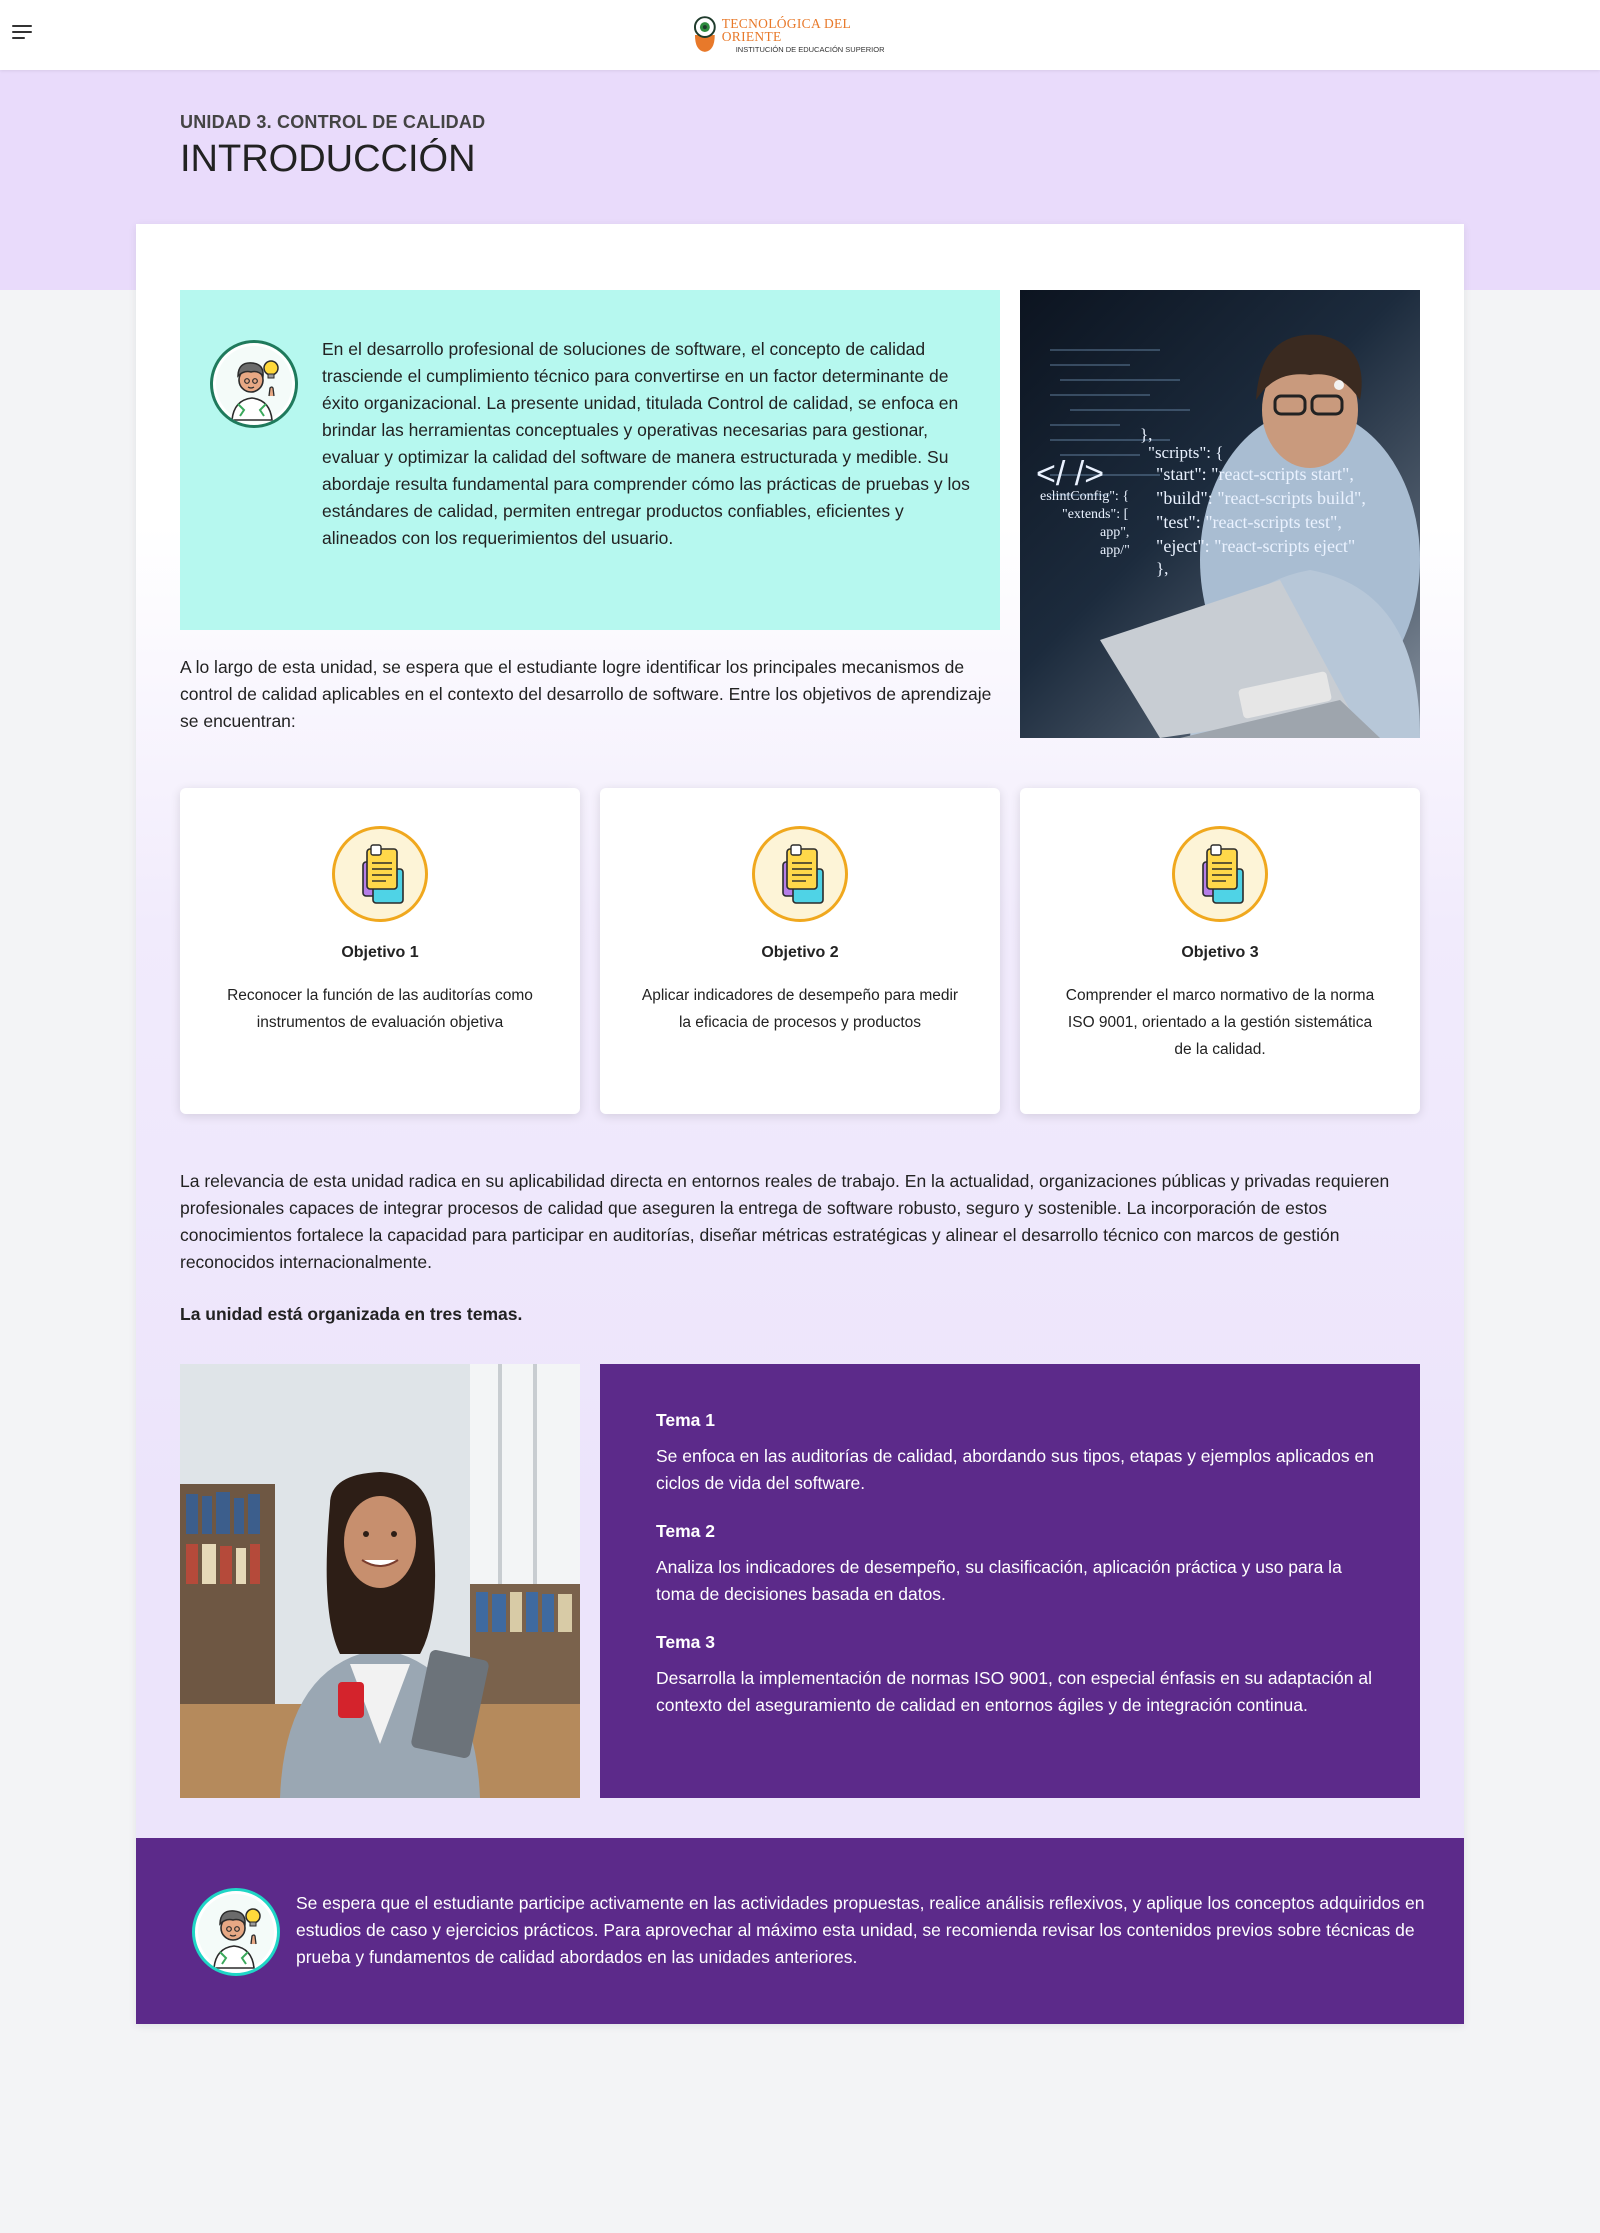 This screenshot has width=1600, height=2233. Describe the element at coordinates (351, 1314) in the screenshot. I see `organization-note: La unidad está organizada en tres temas.` at that location.